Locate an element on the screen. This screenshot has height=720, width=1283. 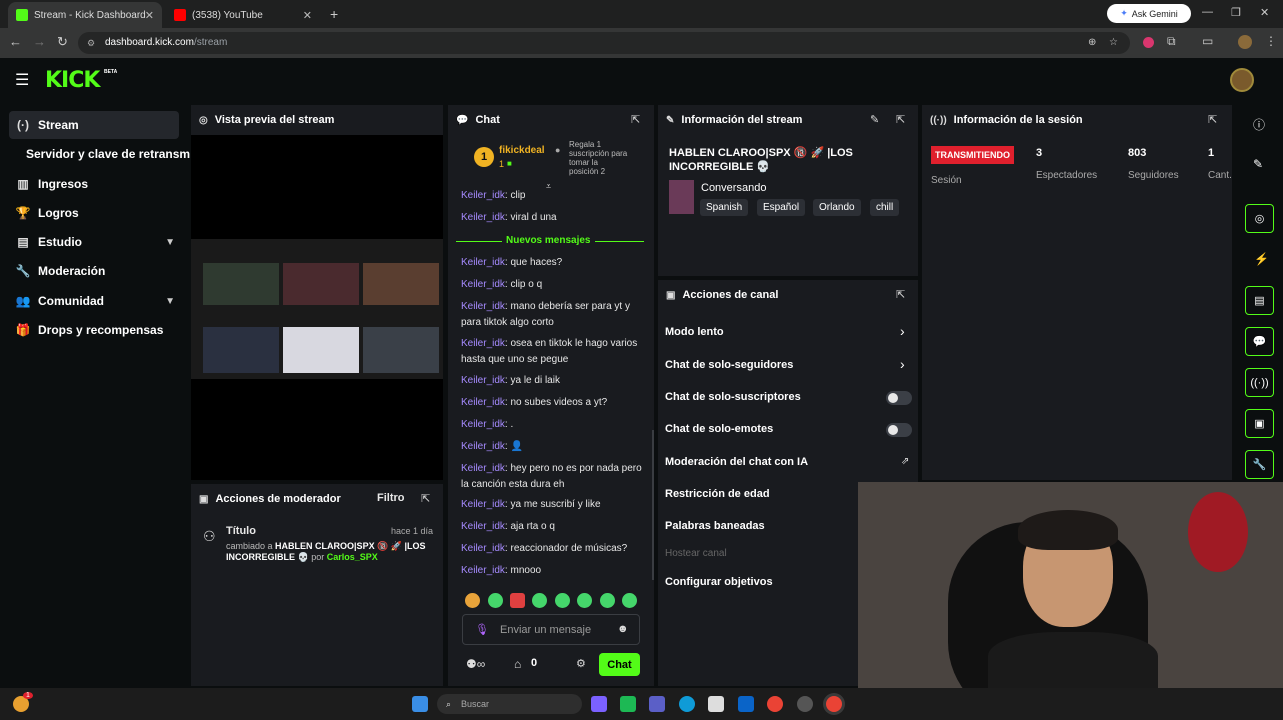
info-icon: ⓘ is located at coordinates (1259, 124).